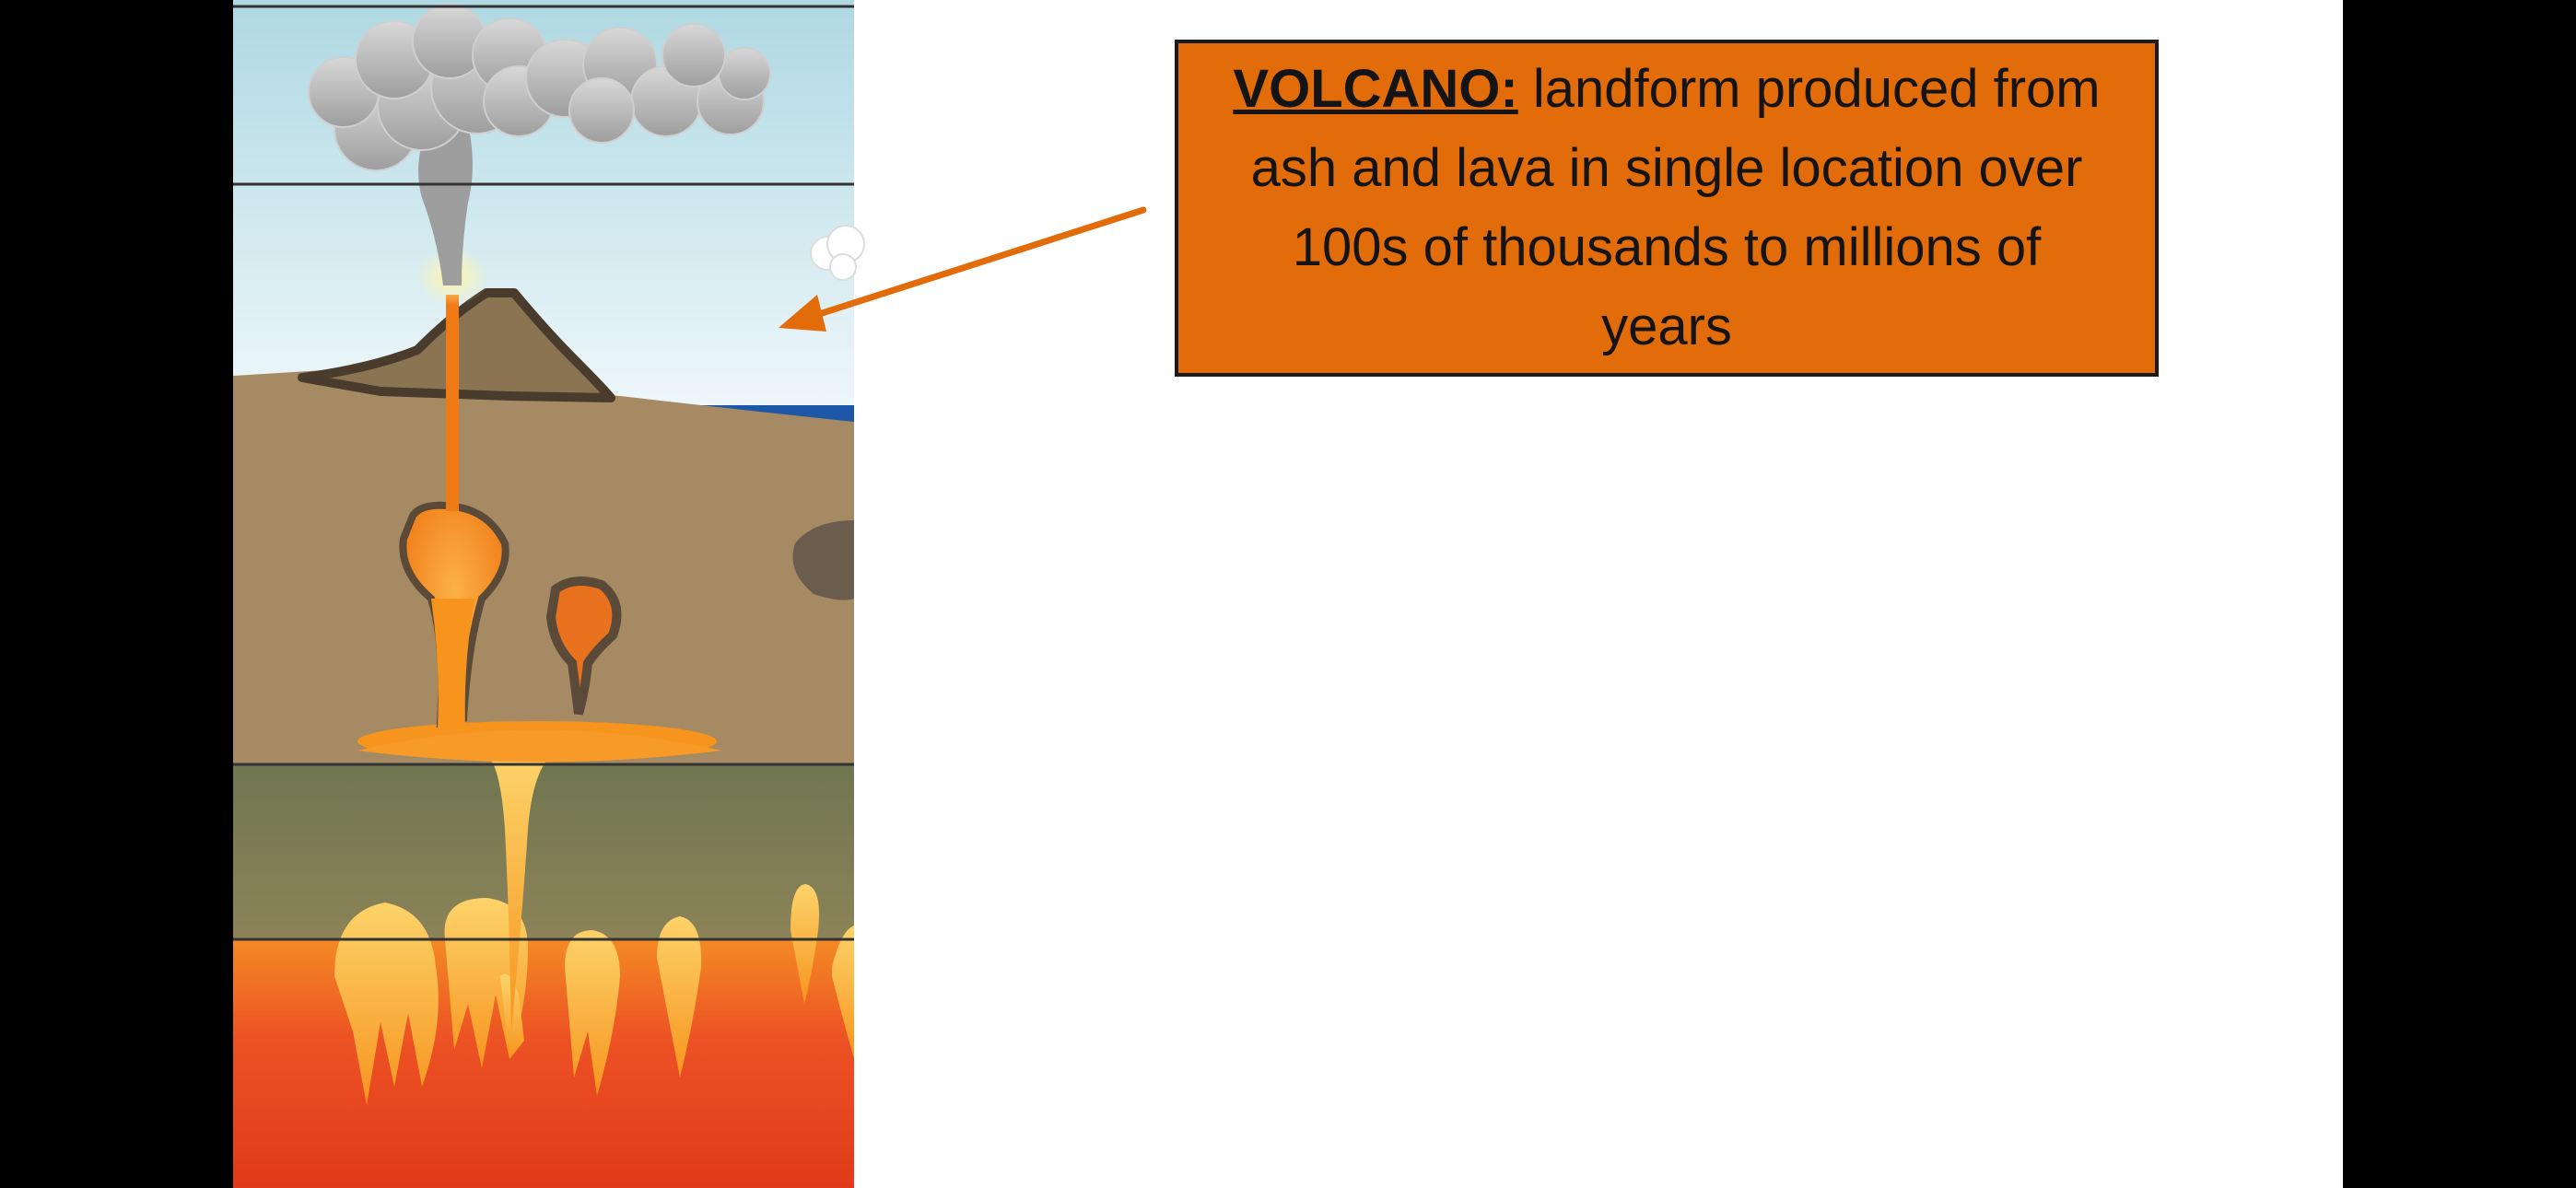  I want to click on definition-term: VOLCANO:, so click(1375, 89).